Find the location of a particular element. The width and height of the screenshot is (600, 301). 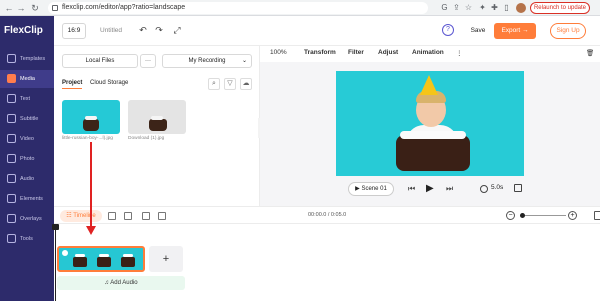

arrow-right-icon: → is located at coordinates (525, 30).